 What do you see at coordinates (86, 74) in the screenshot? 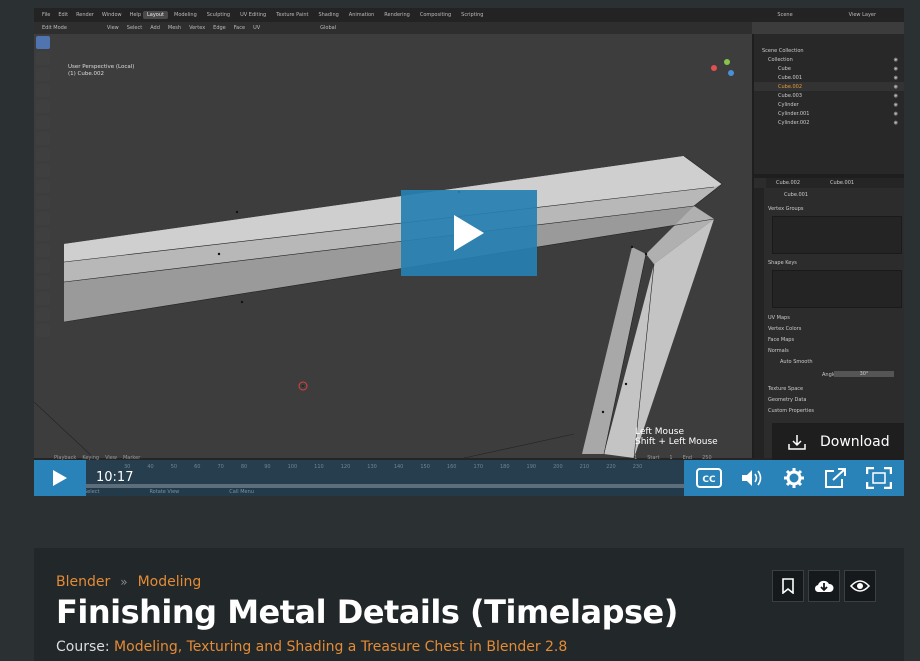
I see `viewport-object-label: (1) Cube.002` at bounding box center [86, 74].